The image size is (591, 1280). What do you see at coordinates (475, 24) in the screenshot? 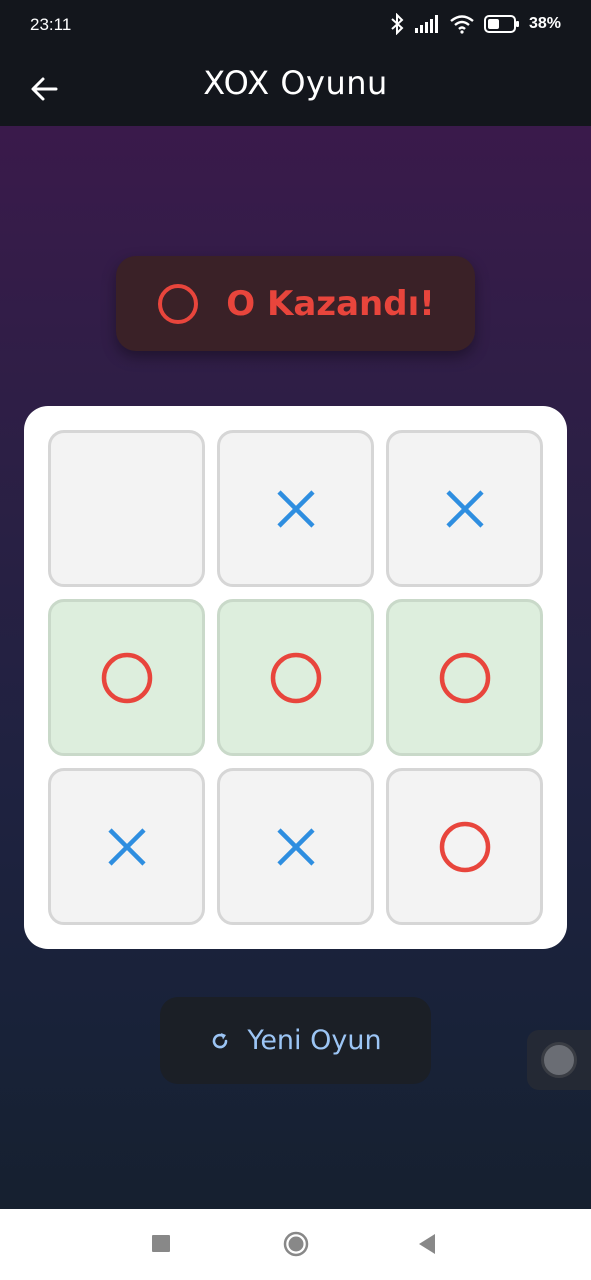
I see `status-icons: 38%` at bounding box center [475, 24].